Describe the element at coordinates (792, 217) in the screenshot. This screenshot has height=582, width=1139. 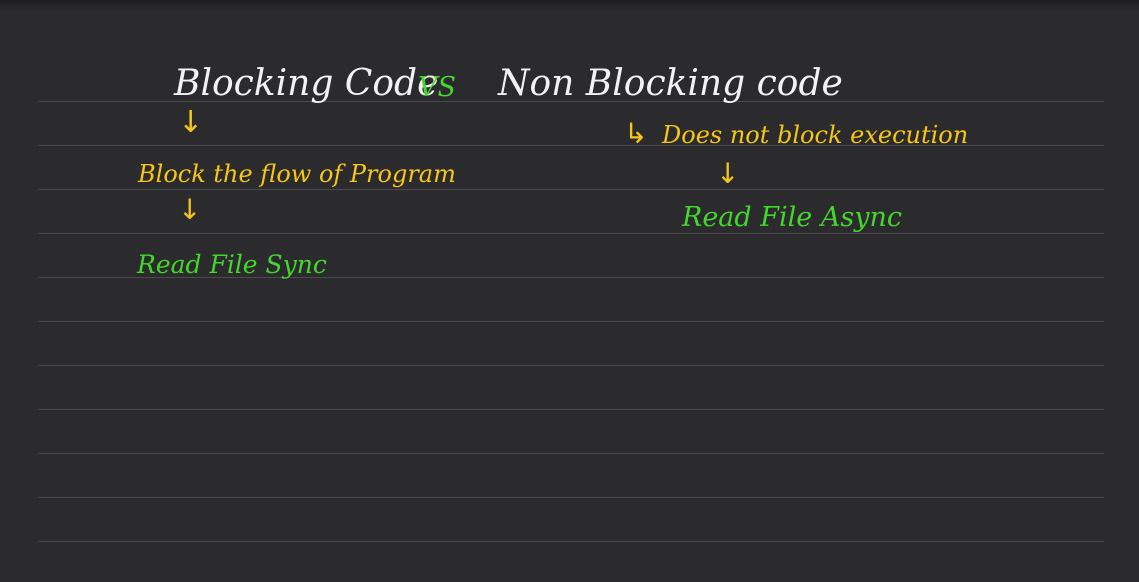
I see `non-blocking-example: Read File Async` at that location.